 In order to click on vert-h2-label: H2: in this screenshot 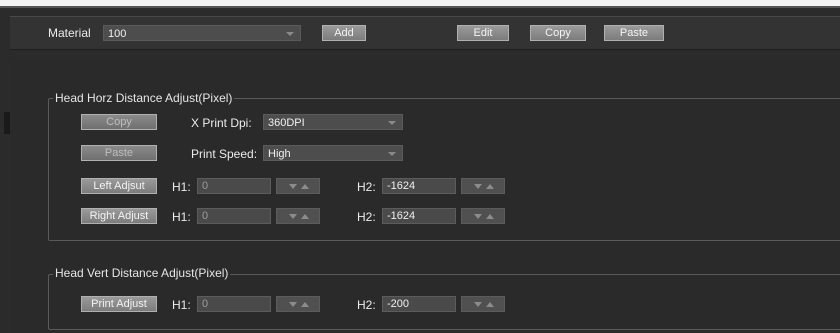, I will do `click(366, 305)`.